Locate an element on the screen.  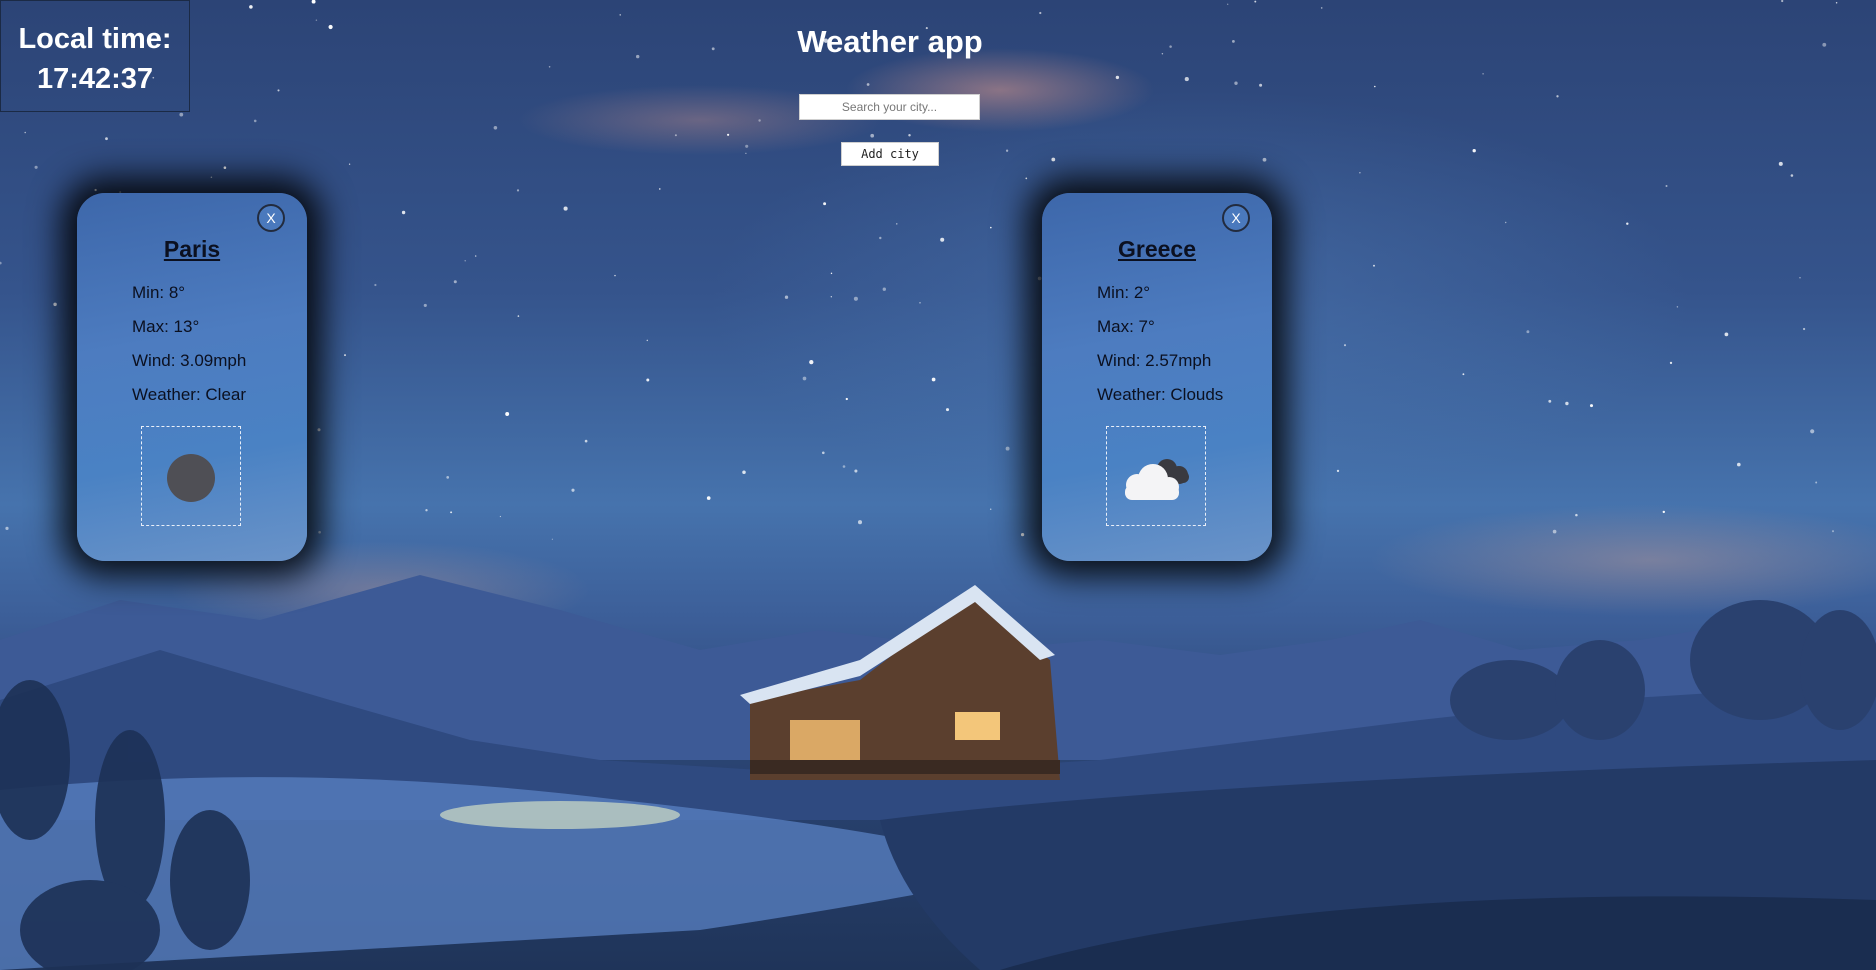
max-temp: Max: 7° is located at coordinates (1126, 326).